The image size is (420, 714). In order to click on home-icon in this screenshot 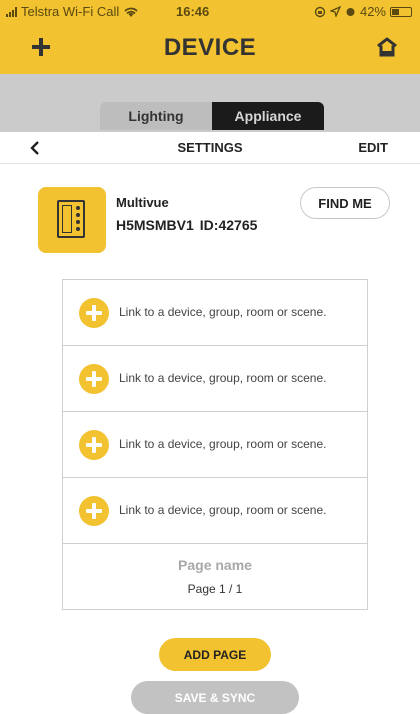, I will do `click(387, 47)`.